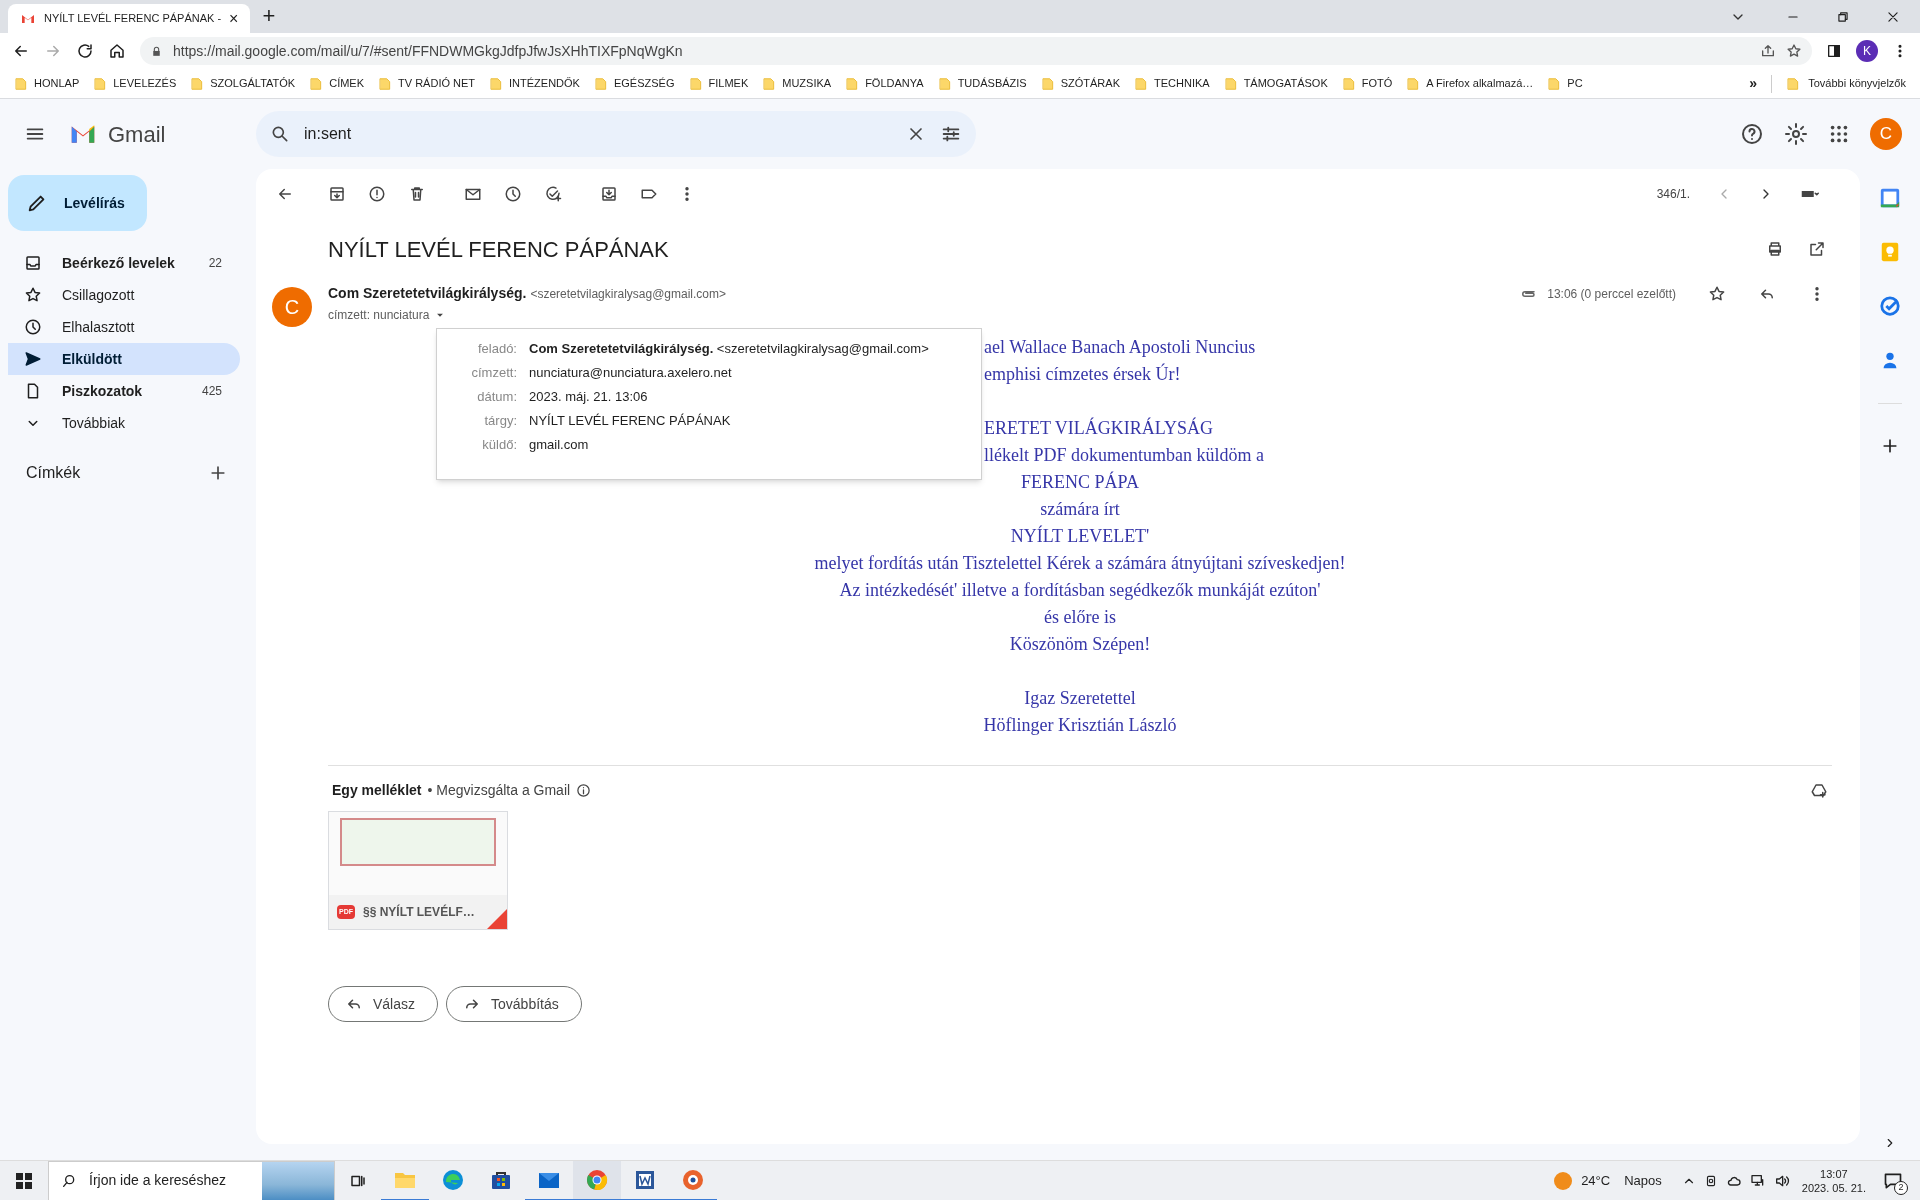 This screenshot has height=1200, width=1920. I want to click on close-icon, so click(1893, 16).